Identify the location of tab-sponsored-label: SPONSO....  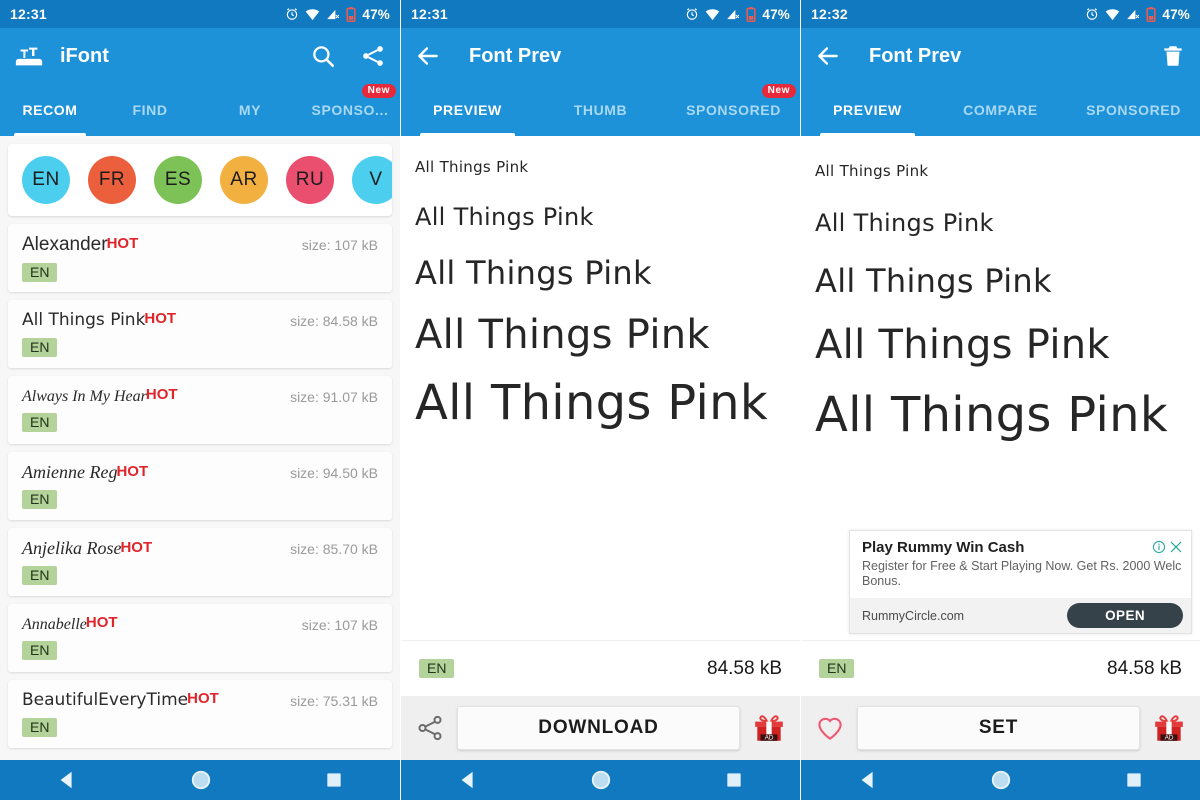
(350, 110).